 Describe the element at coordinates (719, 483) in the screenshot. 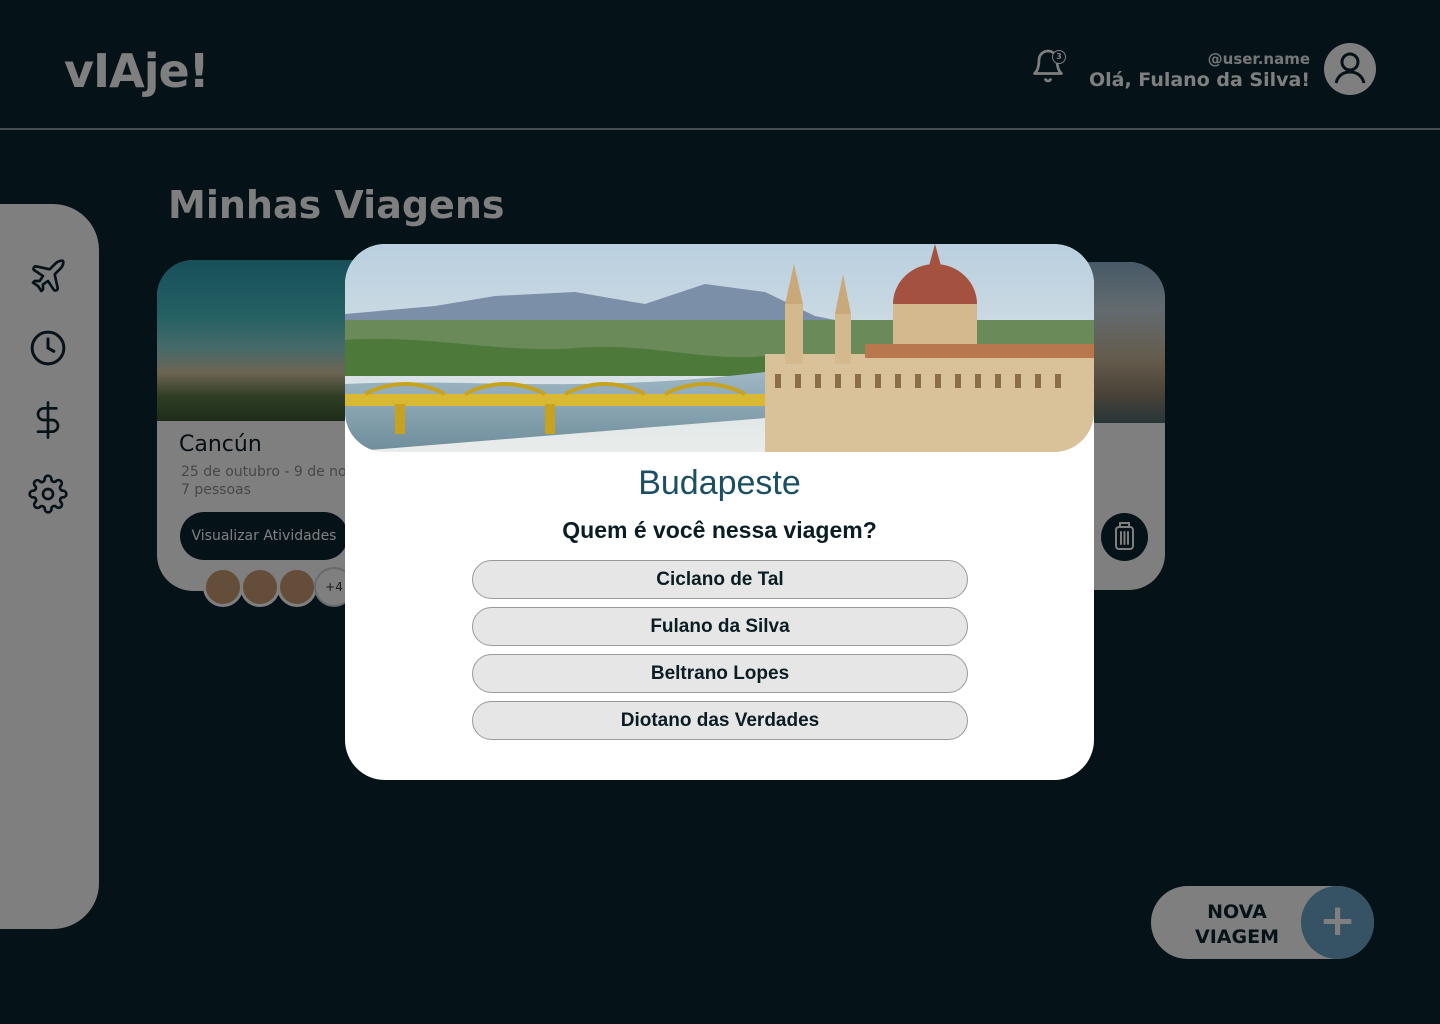

I see `modal-city-title: Budapeste` at that location.